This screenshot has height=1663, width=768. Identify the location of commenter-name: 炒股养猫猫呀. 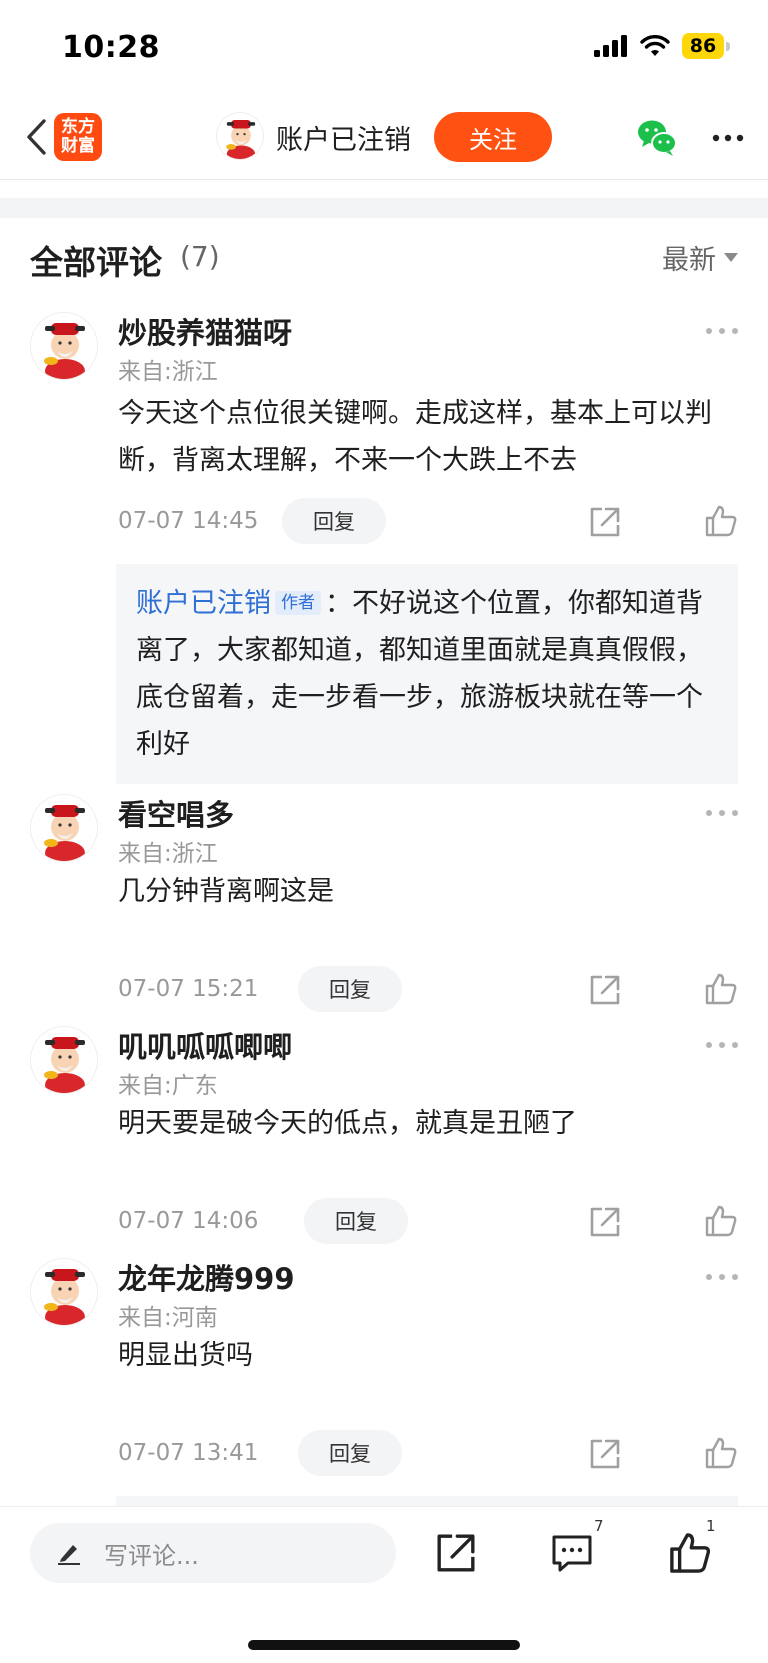
(205, 331).